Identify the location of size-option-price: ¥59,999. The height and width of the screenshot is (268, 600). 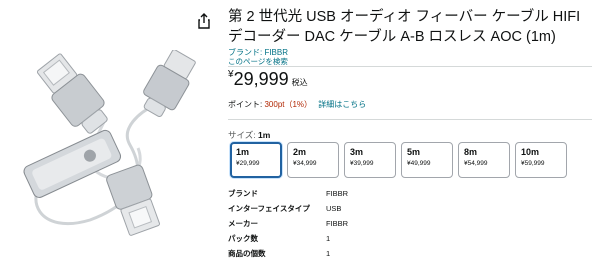
(533, 163).